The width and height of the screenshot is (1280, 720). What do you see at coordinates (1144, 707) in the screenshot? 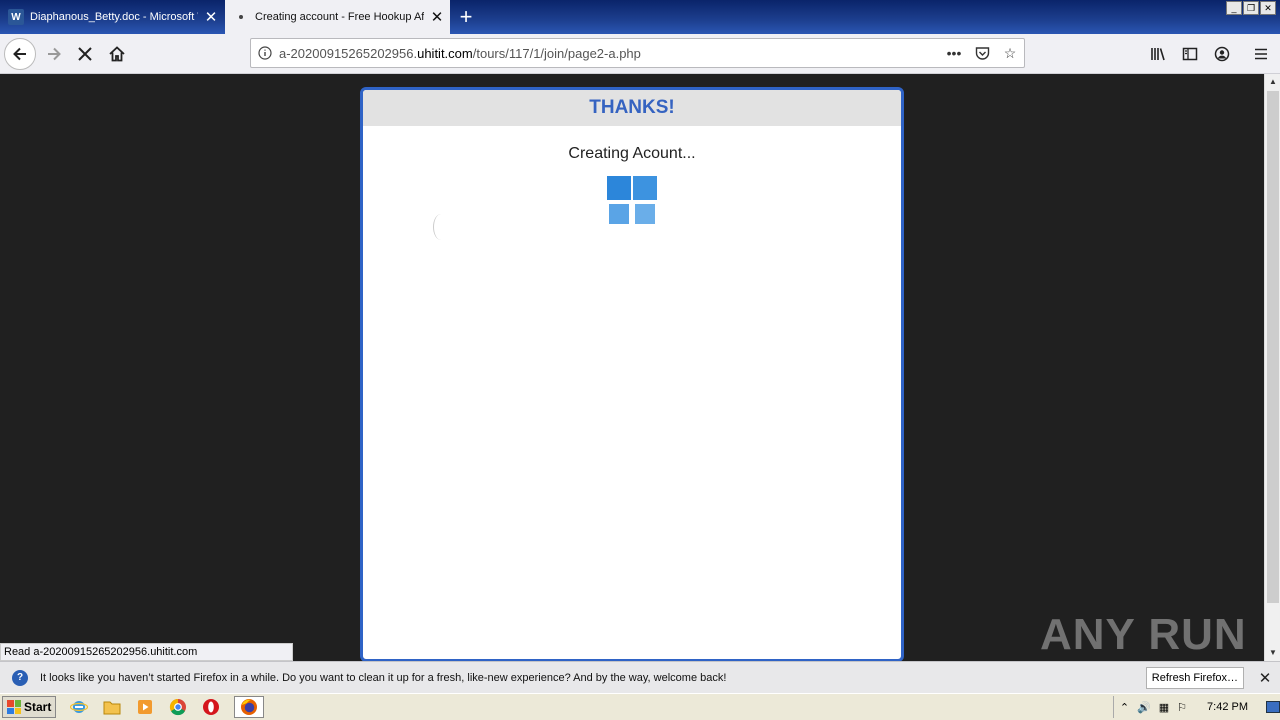
I see `volume-icon: 🔊` at bounding box center [1144, 707].